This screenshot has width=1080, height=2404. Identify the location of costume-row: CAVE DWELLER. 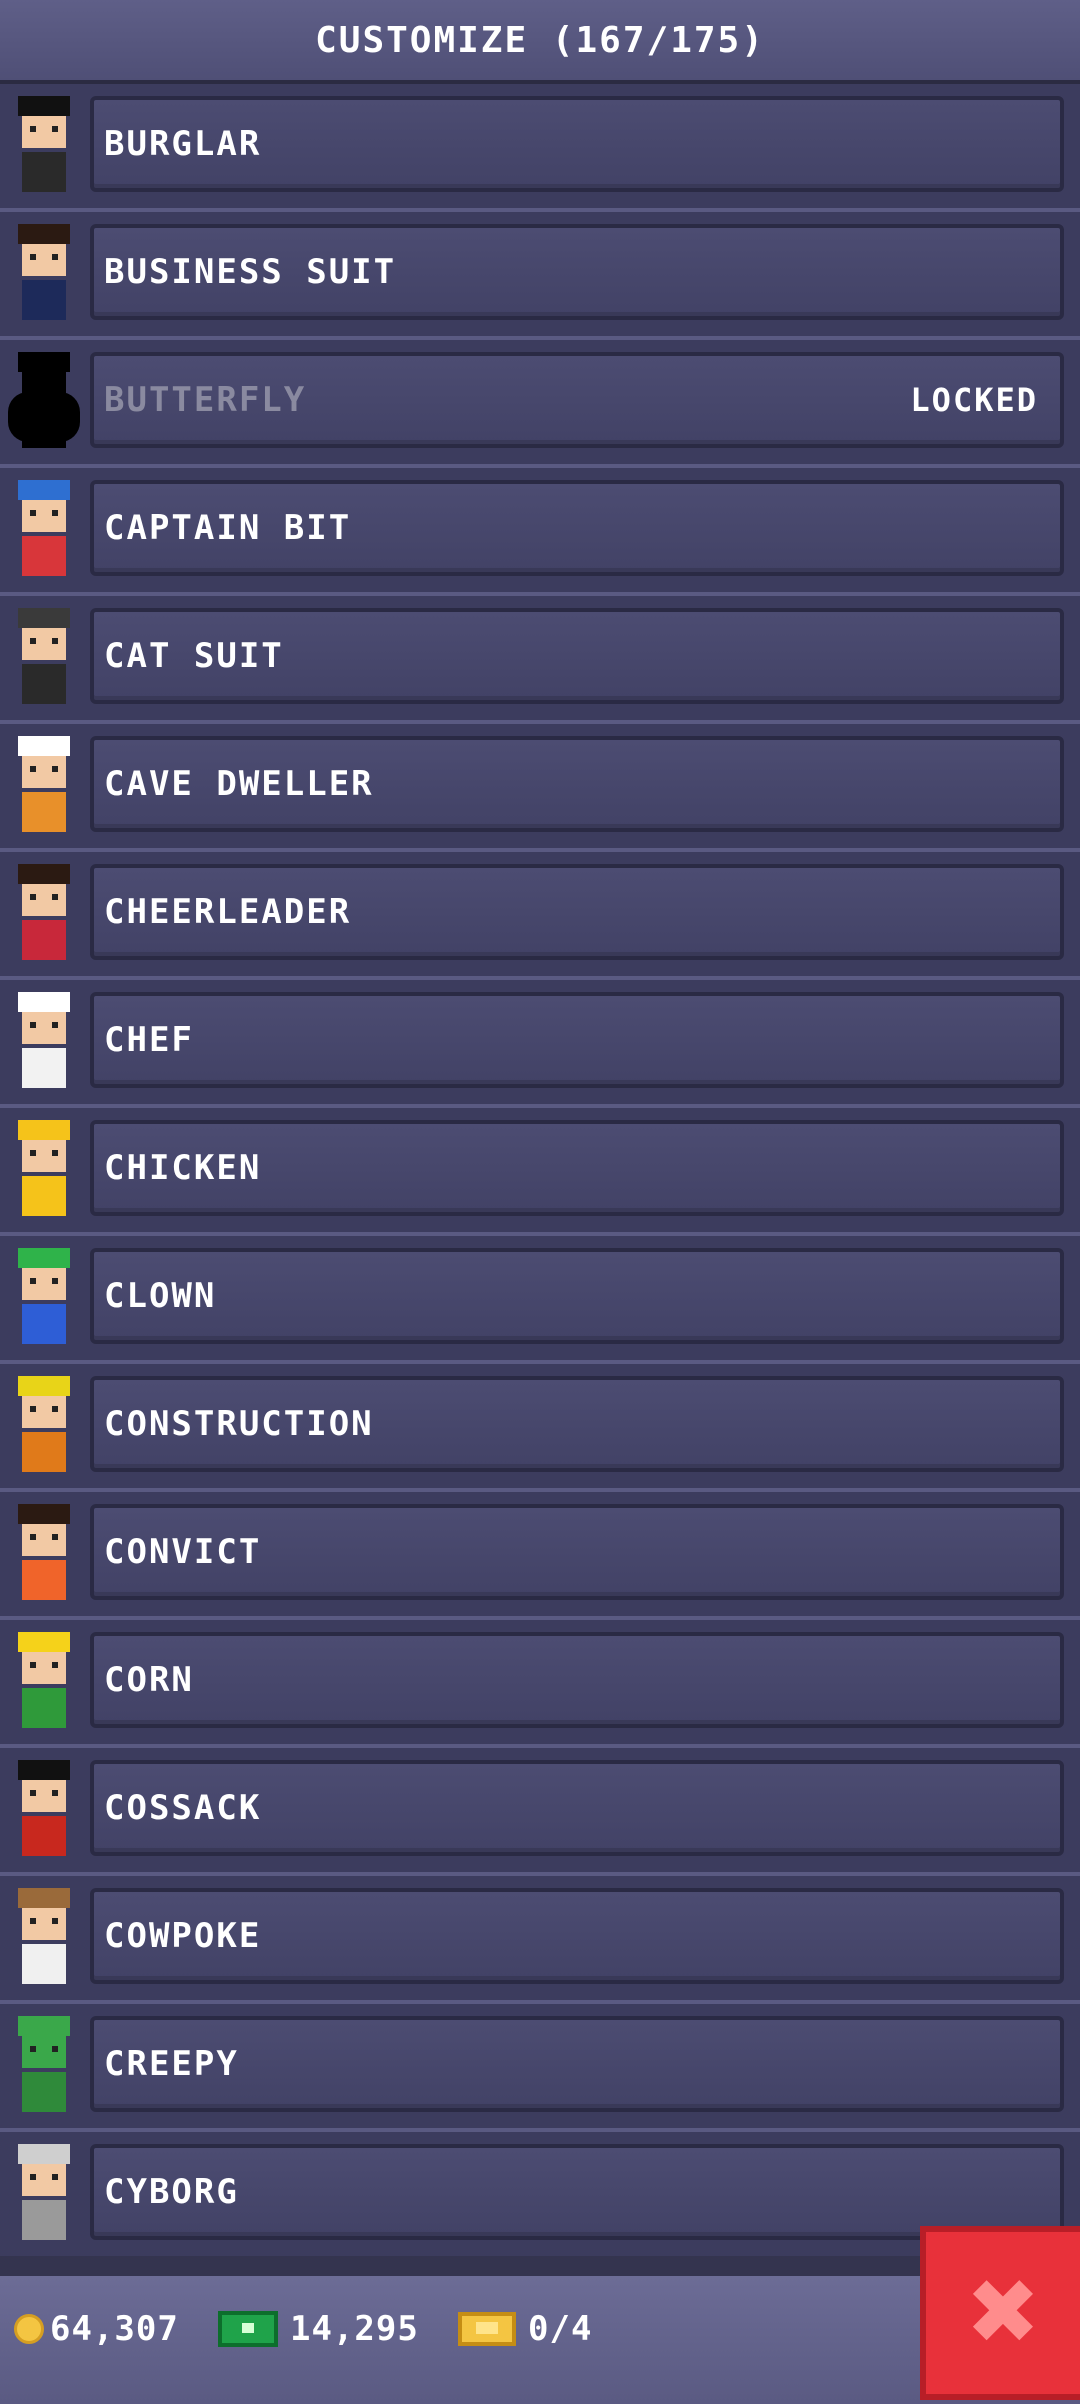
(540, 784).